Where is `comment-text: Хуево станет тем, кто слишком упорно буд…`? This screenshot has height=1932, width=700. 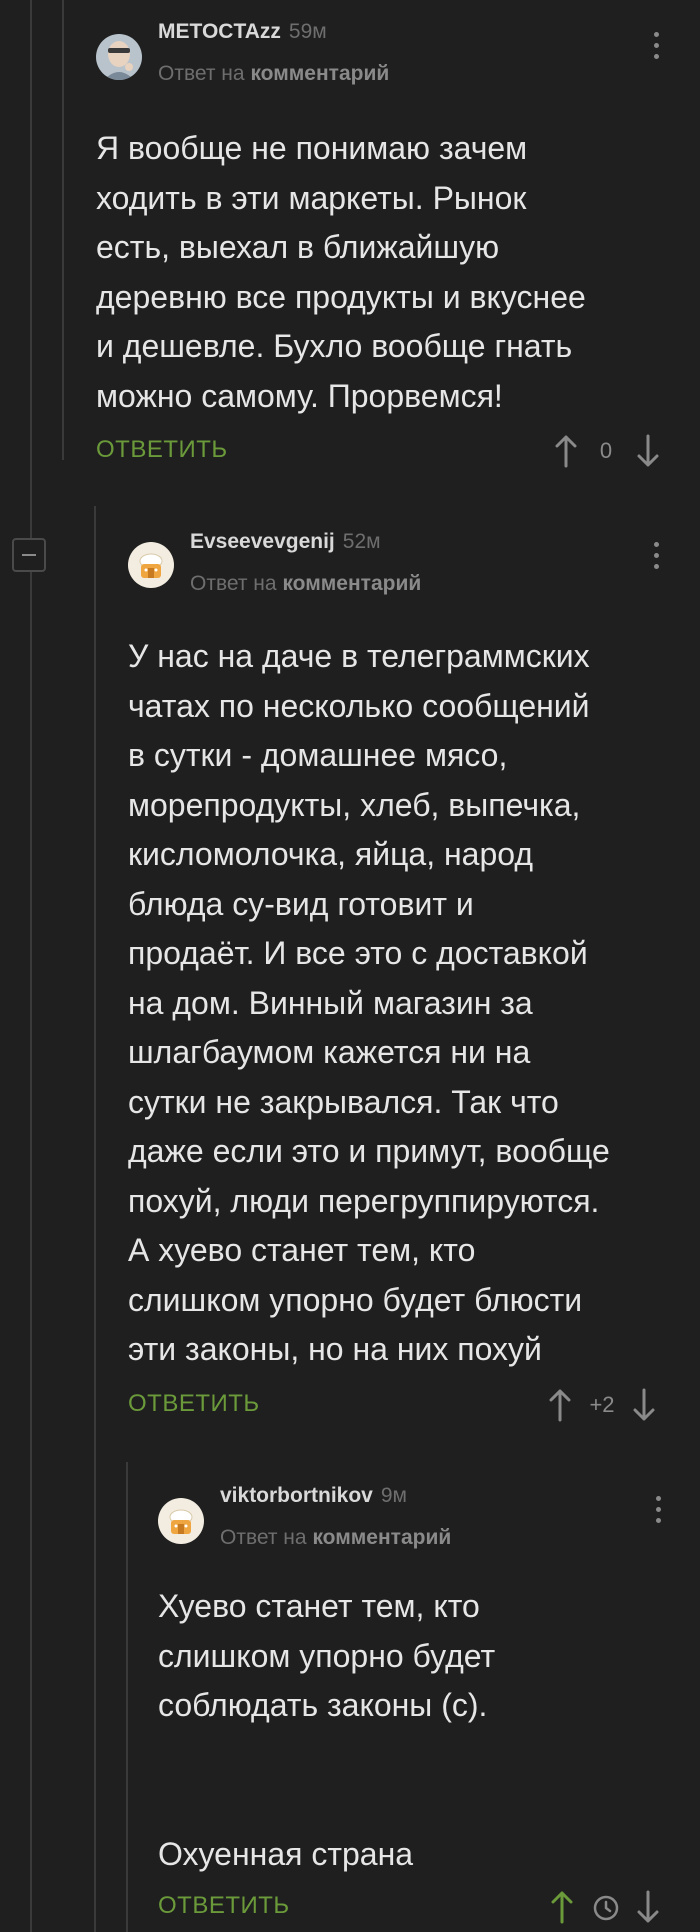
comment-text: Хуево станет тем, кто слишком упорно буд… is located at coordinates (327, 1730).